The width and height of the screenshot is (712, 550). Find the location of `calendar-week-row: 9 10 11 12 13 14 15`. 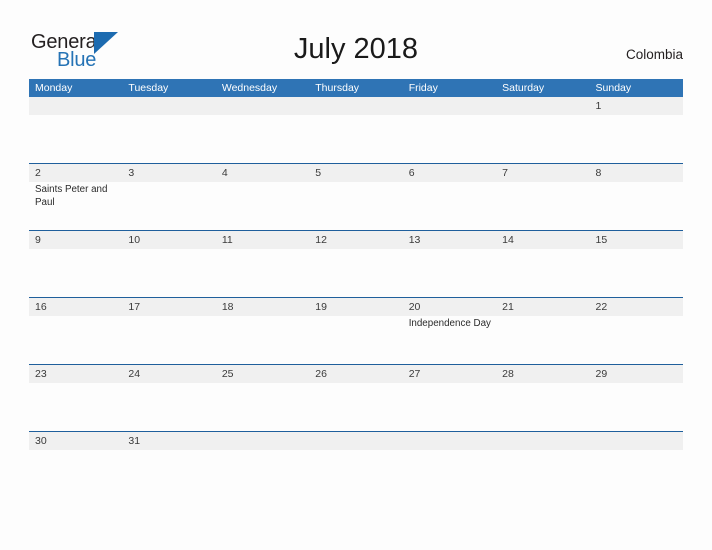

calendar-week-row: 9 10 11 12 13 14 15 is located at coordinates (356, 263).